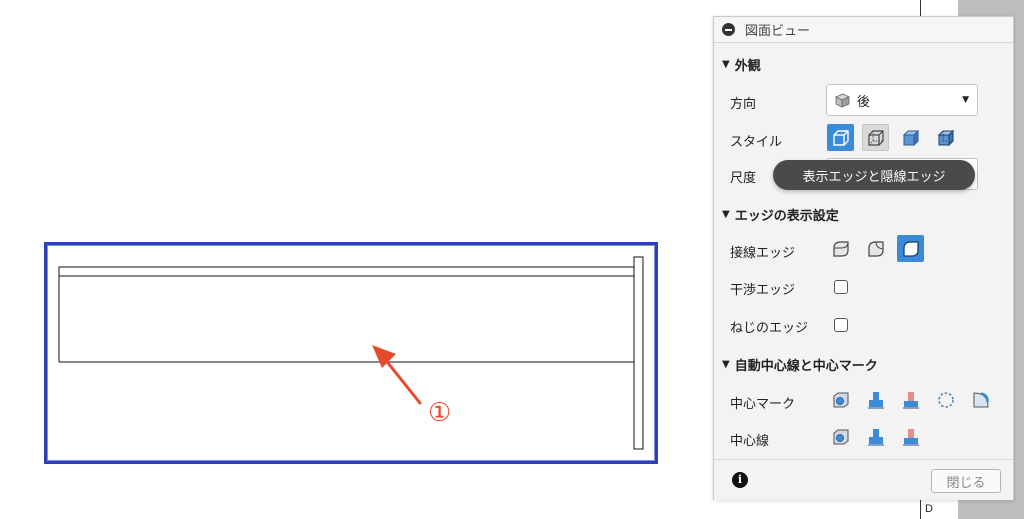  Describe the element at coordinates (965, 100) in the screenshot. I see `chevron-down-icon: ▼` at that location.